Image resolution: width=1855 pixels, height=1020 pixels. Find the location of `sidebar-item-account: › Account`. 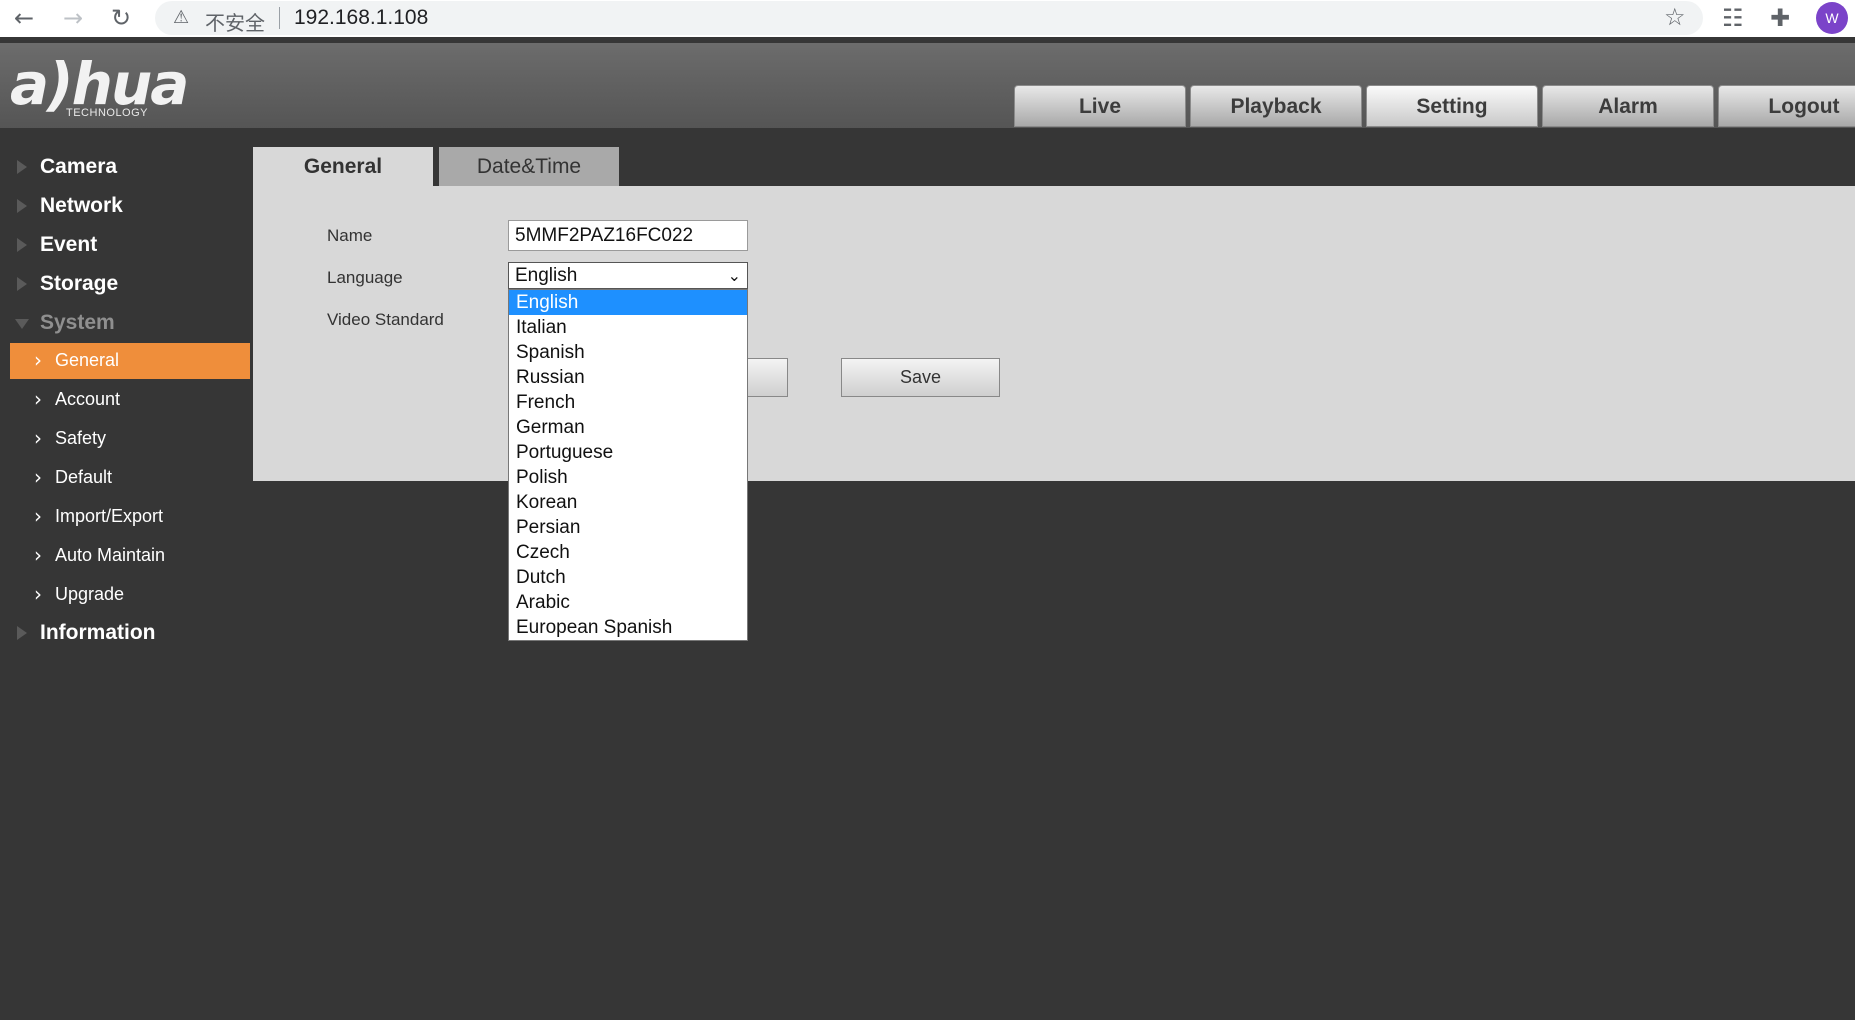

sidebar-item-account: › Account is located at coordinates (130, 400).